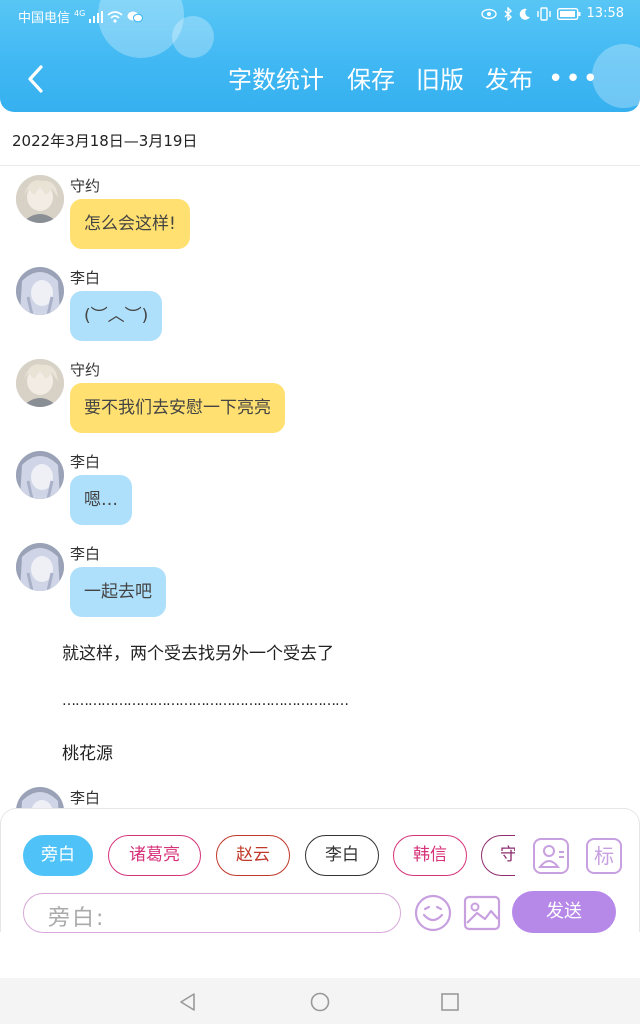 The image size is (640, 1024). What do you see at coordinates (87, 751) in the screenshot?
I see `narration-text: 桃花源` at bounding box center [87, 751].